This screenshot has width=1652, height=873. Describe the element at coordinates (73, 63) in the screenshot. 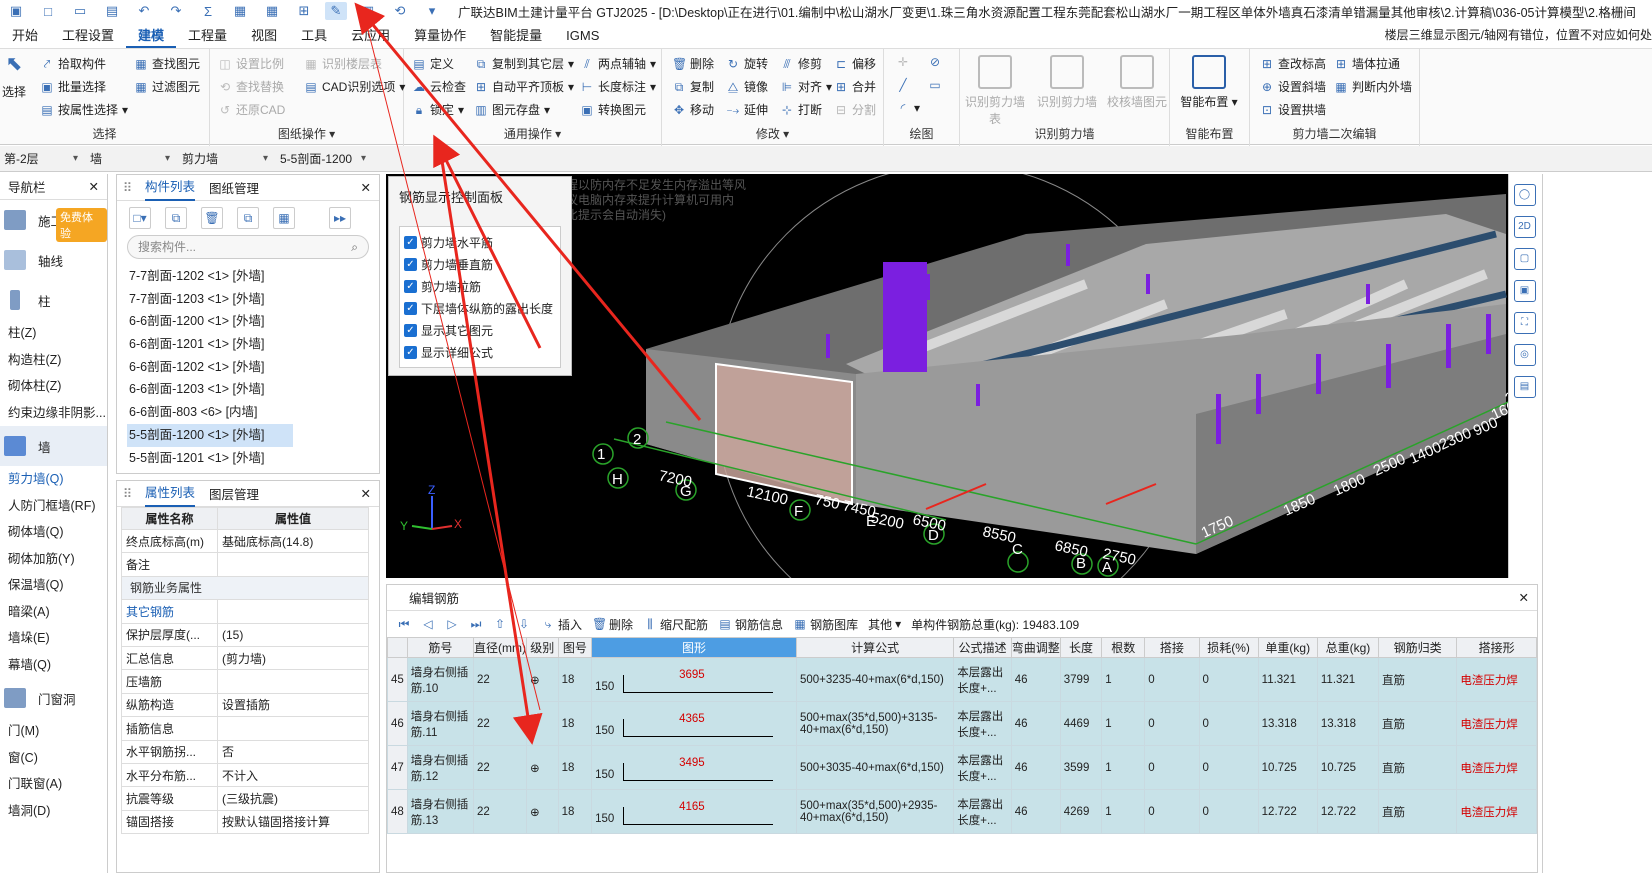

I see `pick-component-button: ⤤ 拾取构件` at that location.